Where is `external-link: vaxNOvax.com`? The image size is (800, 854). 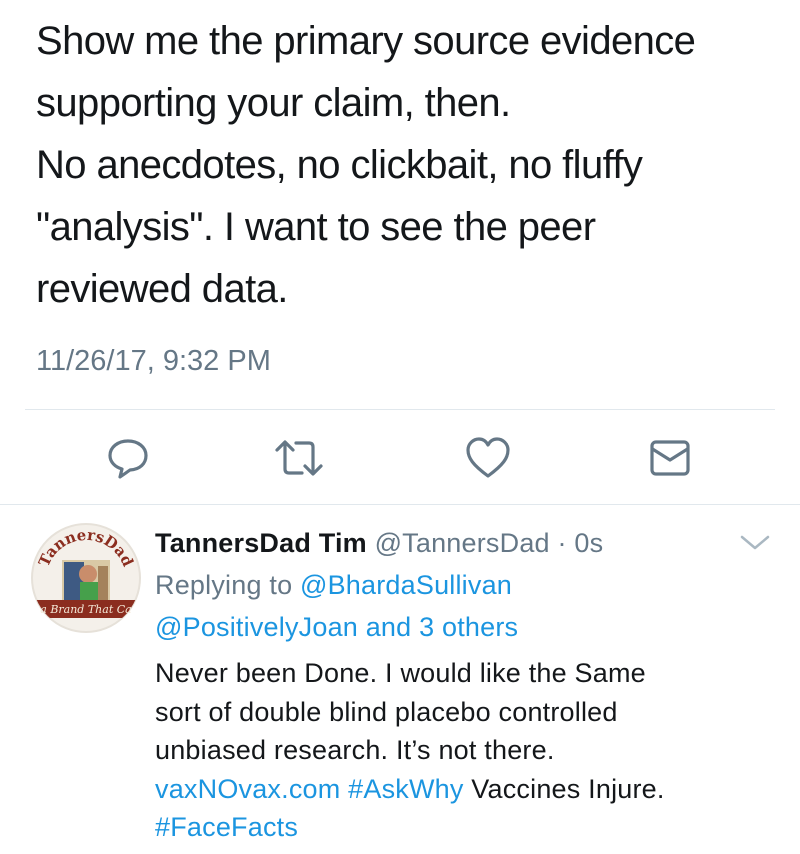
external-link: vaxNOvax.com is located at coordinates (247, 789).